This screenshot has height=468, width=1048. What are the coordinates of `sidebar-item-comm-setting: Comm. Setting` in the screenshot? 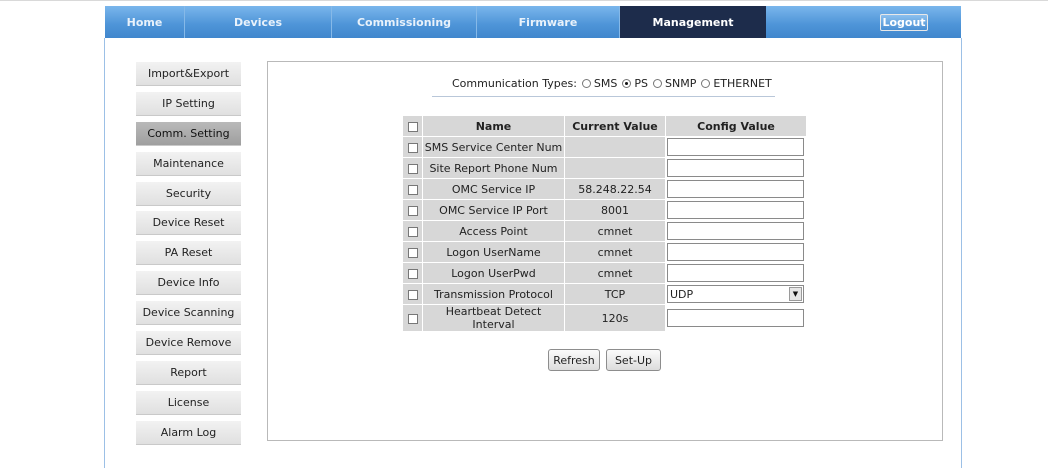 It's located at (188, 133).